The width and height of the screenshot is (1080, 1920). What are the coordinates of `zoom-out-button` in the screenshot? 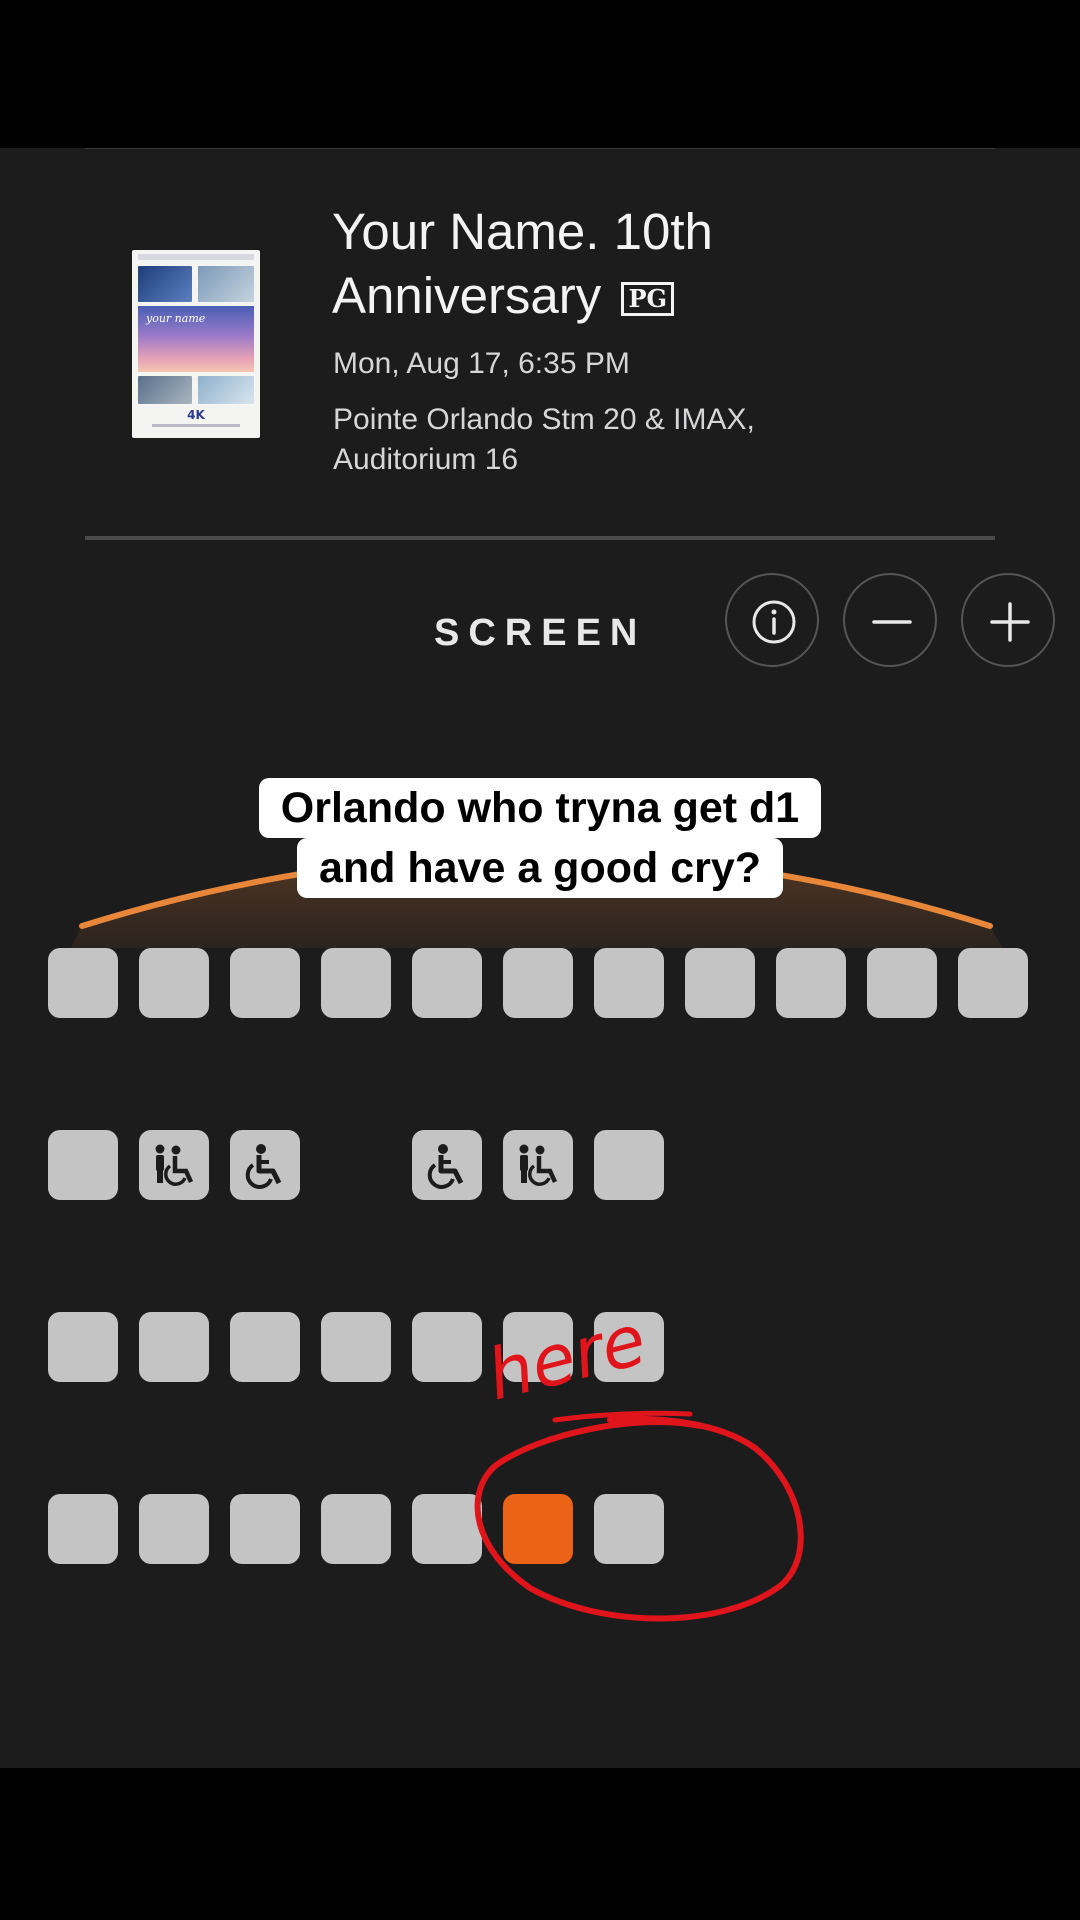 It's located at (890, 620).